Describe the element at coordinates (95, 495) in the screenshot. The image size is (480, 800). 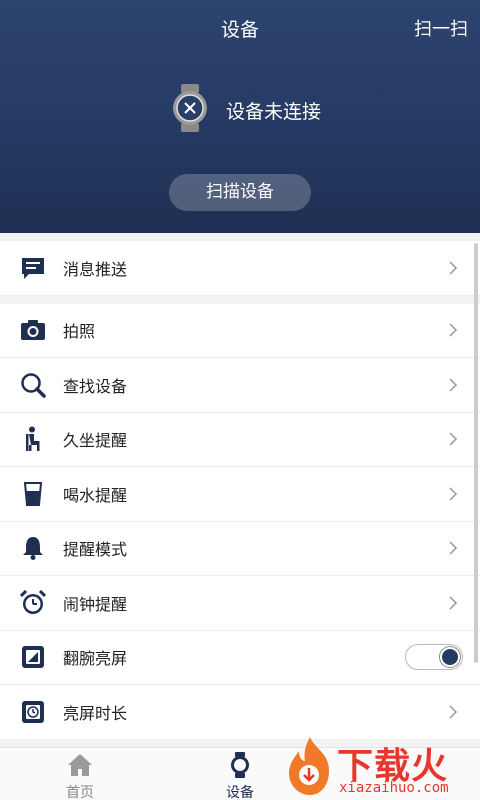
I see `menu-item-label: 喝水提醒` at that location.